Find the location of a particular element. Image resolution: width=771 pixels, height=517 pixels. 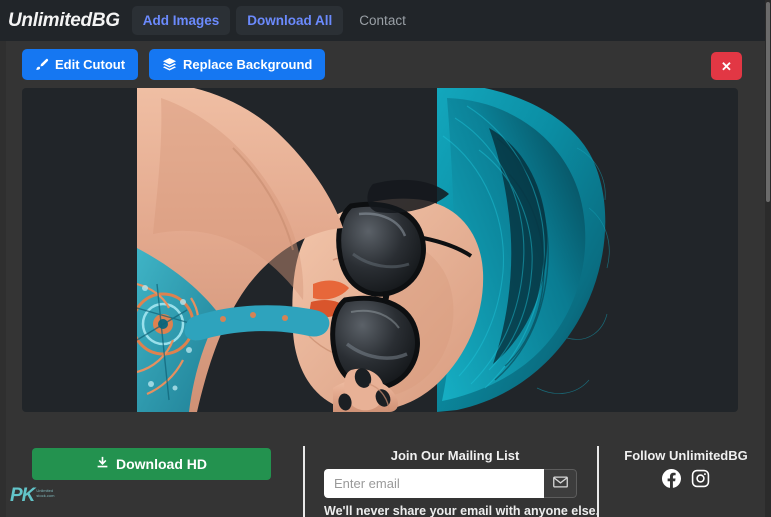

facebook-icon is located at coordinates (672, 481).